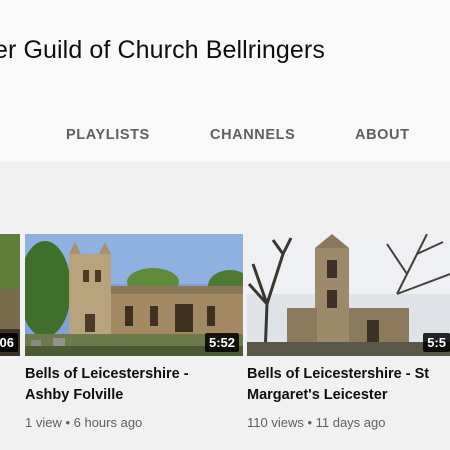  Describe the element at coordinates (338, 374) in the screenshot. I see `video-title-line1: Bells of Leicestershire - St` at that location.